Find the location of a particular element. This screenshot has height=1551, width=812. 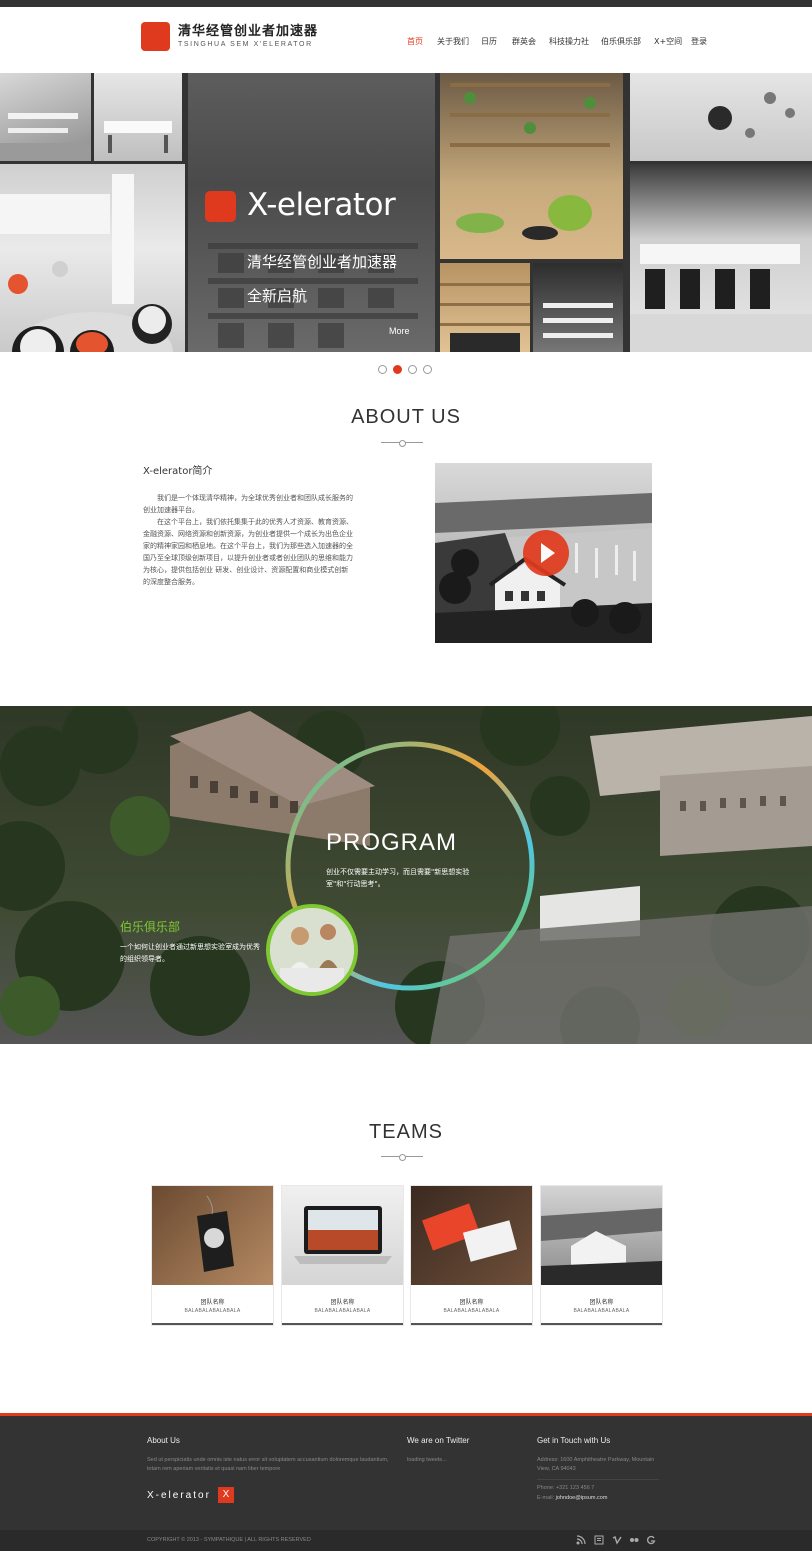

logo-text: 清华经管创业者加速器 TSINGHUA SEM X'ELERATOR is located at coordinates (248, 36).